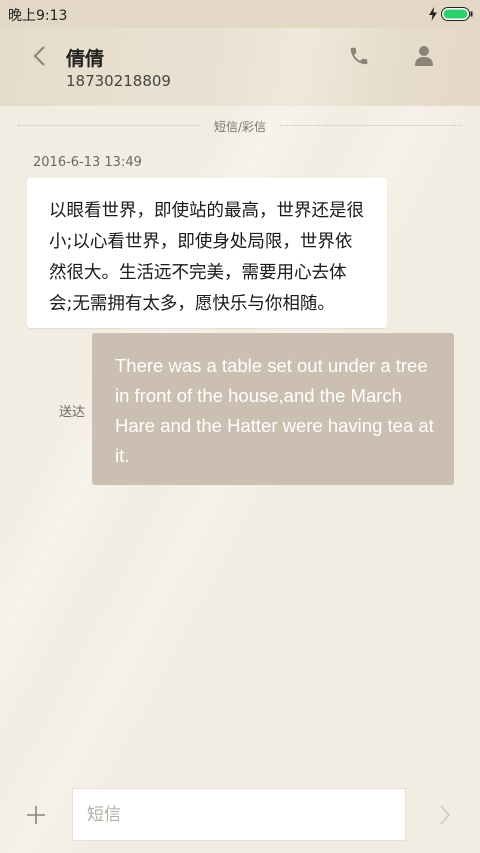  I want to click on contact-name: 倩倩, so click(85, 59).